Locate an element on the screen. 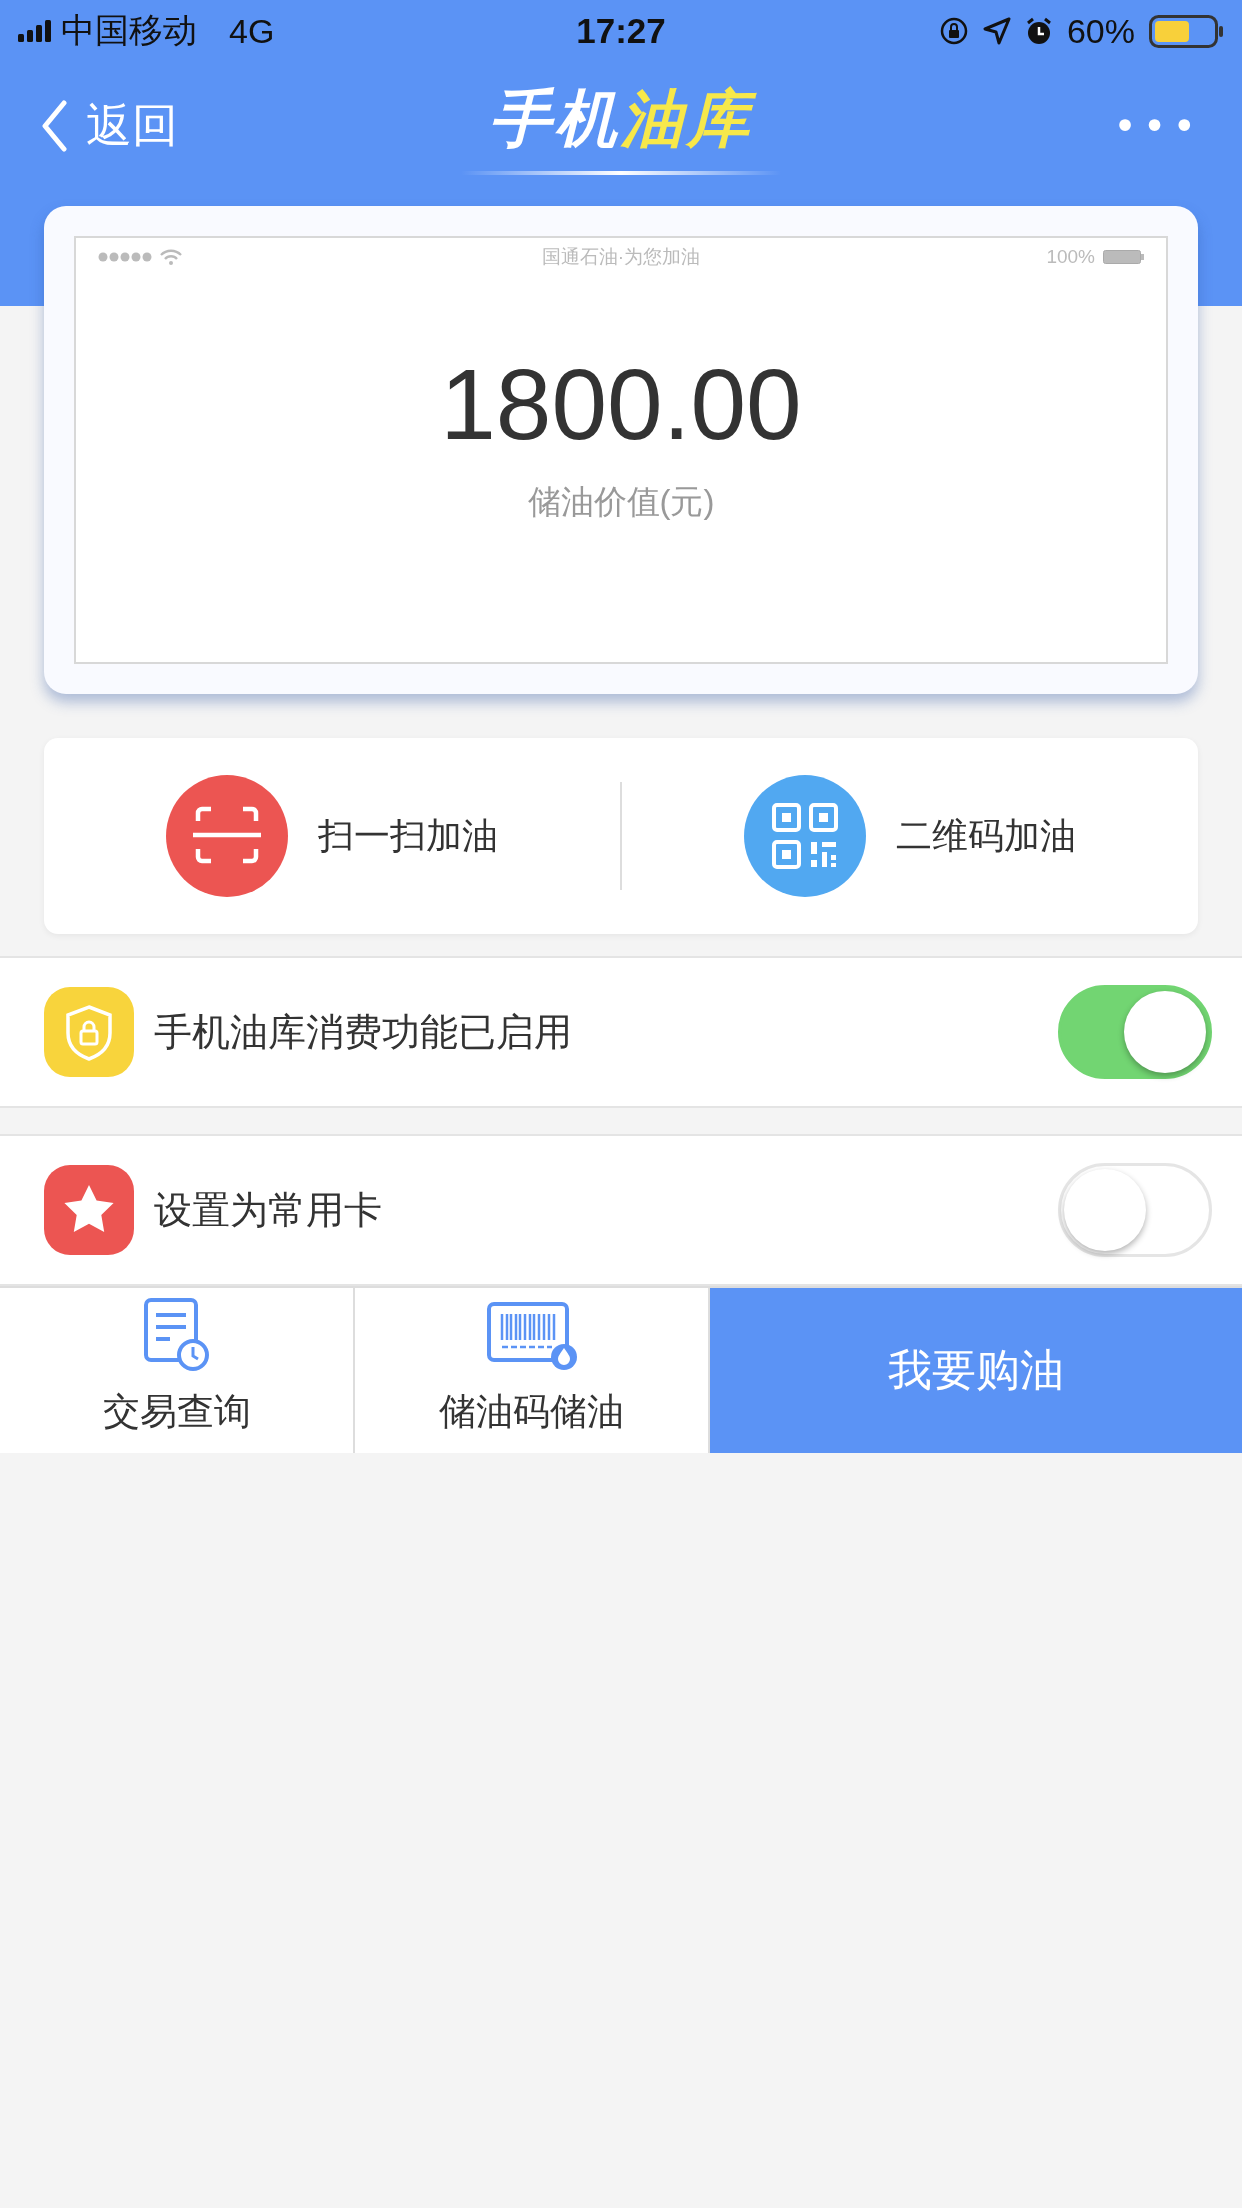 Image resolution: width=1242 pixels, height=2208 pixels. rotation-lock-icon is located at coordinates (953, 31).